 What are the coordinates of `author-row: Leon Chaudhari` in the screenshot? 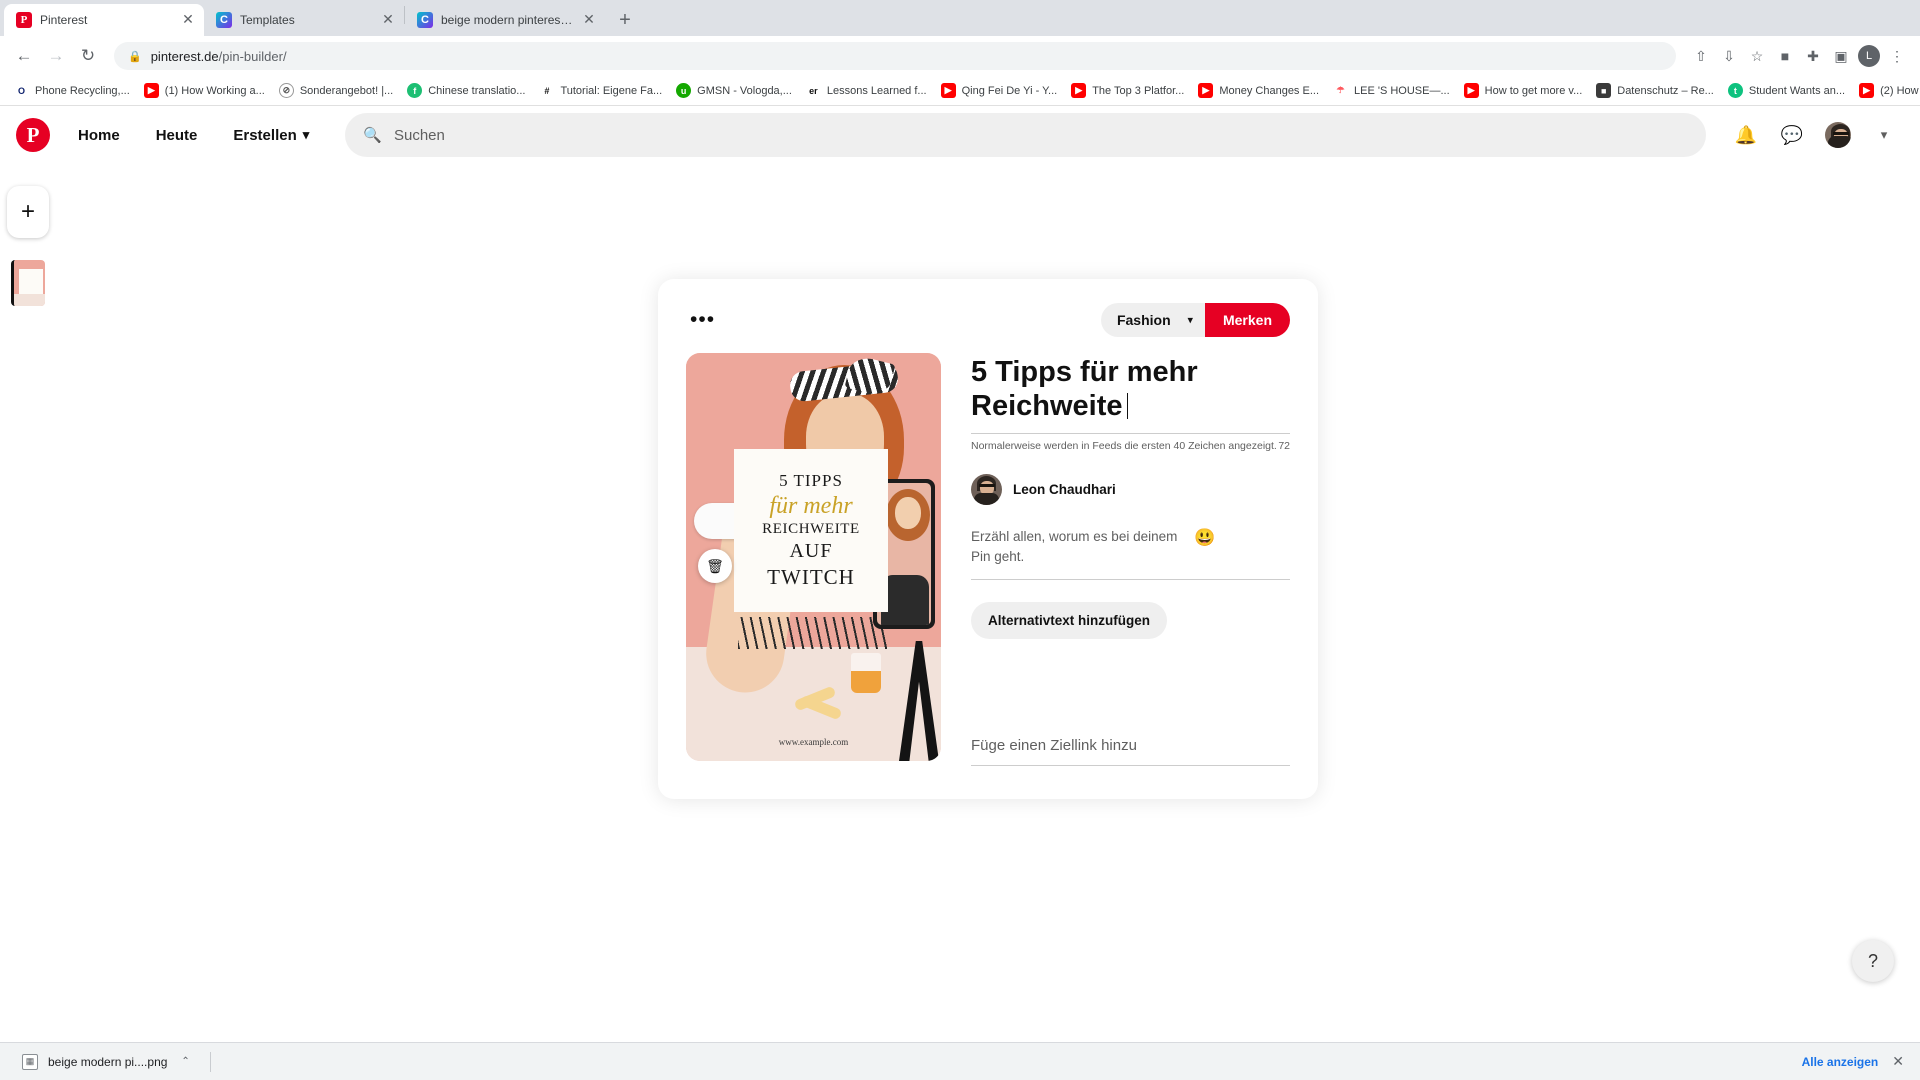 It's located at (1130, 490).